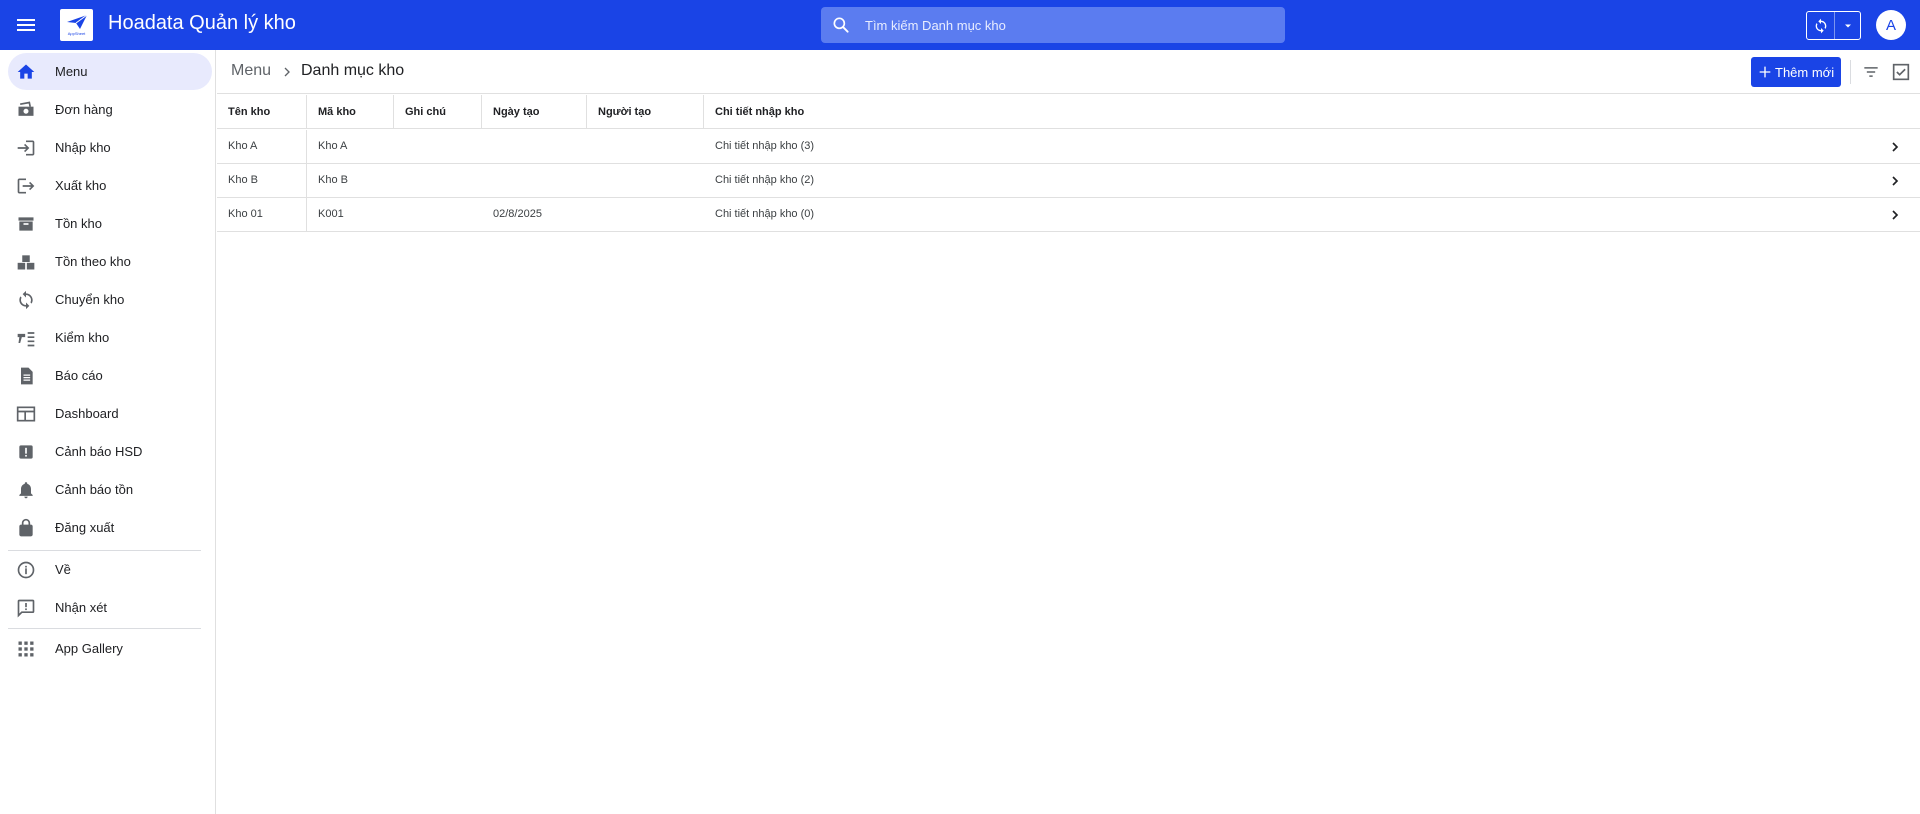 Image resolution: width=1920 pixels, height=814 pixels. Describe the element at coordinates (333, 146) in the screenshot. I see `cell-code: Kho A` at that location.